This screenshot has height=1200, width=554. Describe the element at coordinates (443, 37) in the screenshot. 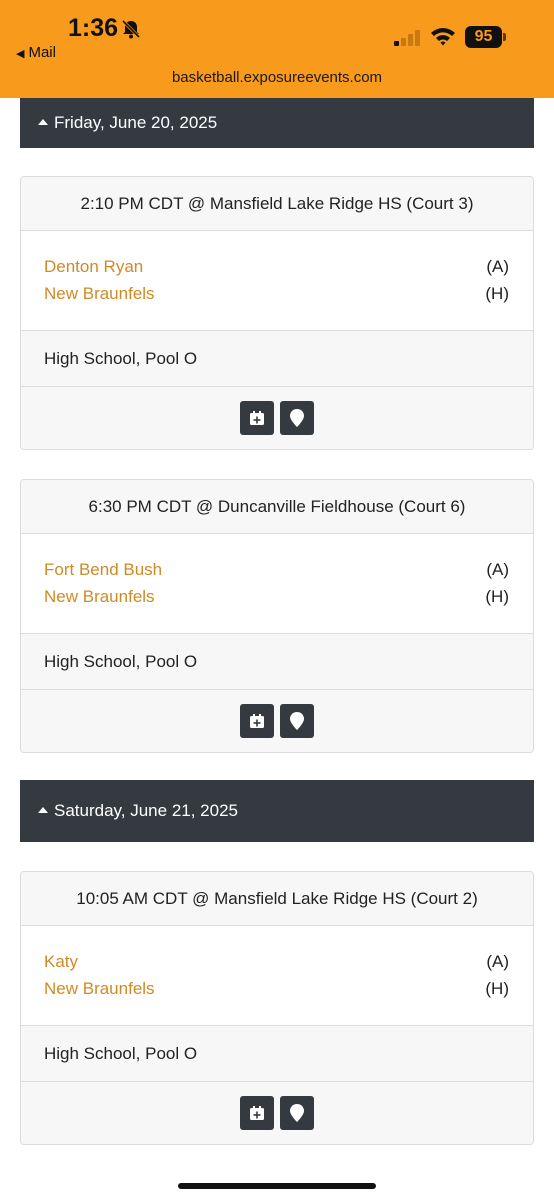

I see `wifi-icon` at that location.